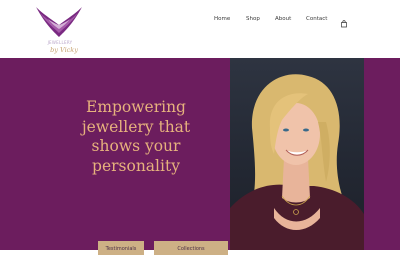 This screenshot has width=400, height=257. I want to click on nav-item-contact: Contact, so click(316, 19).